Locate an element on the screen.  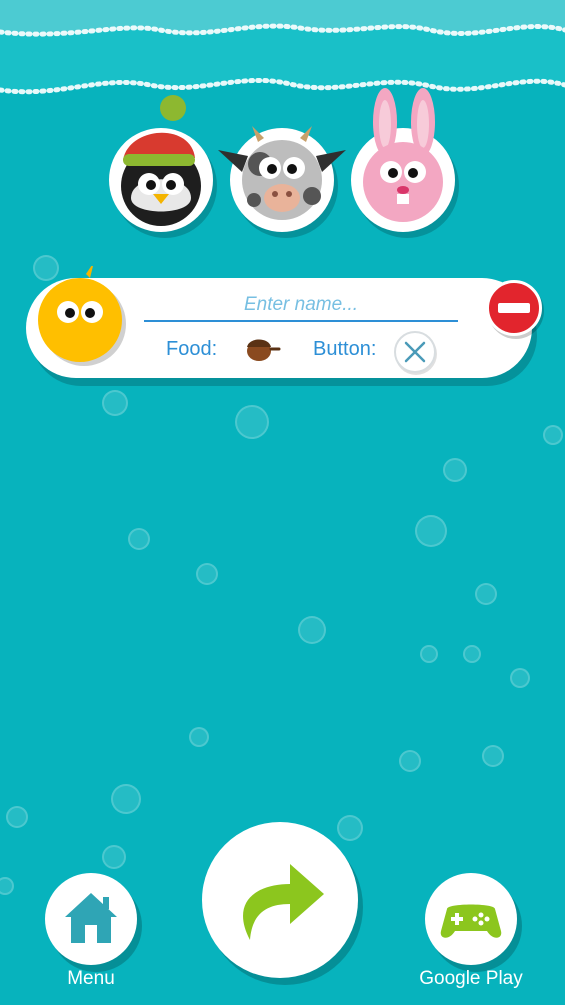
next-button is located at coordinates (280, 900).